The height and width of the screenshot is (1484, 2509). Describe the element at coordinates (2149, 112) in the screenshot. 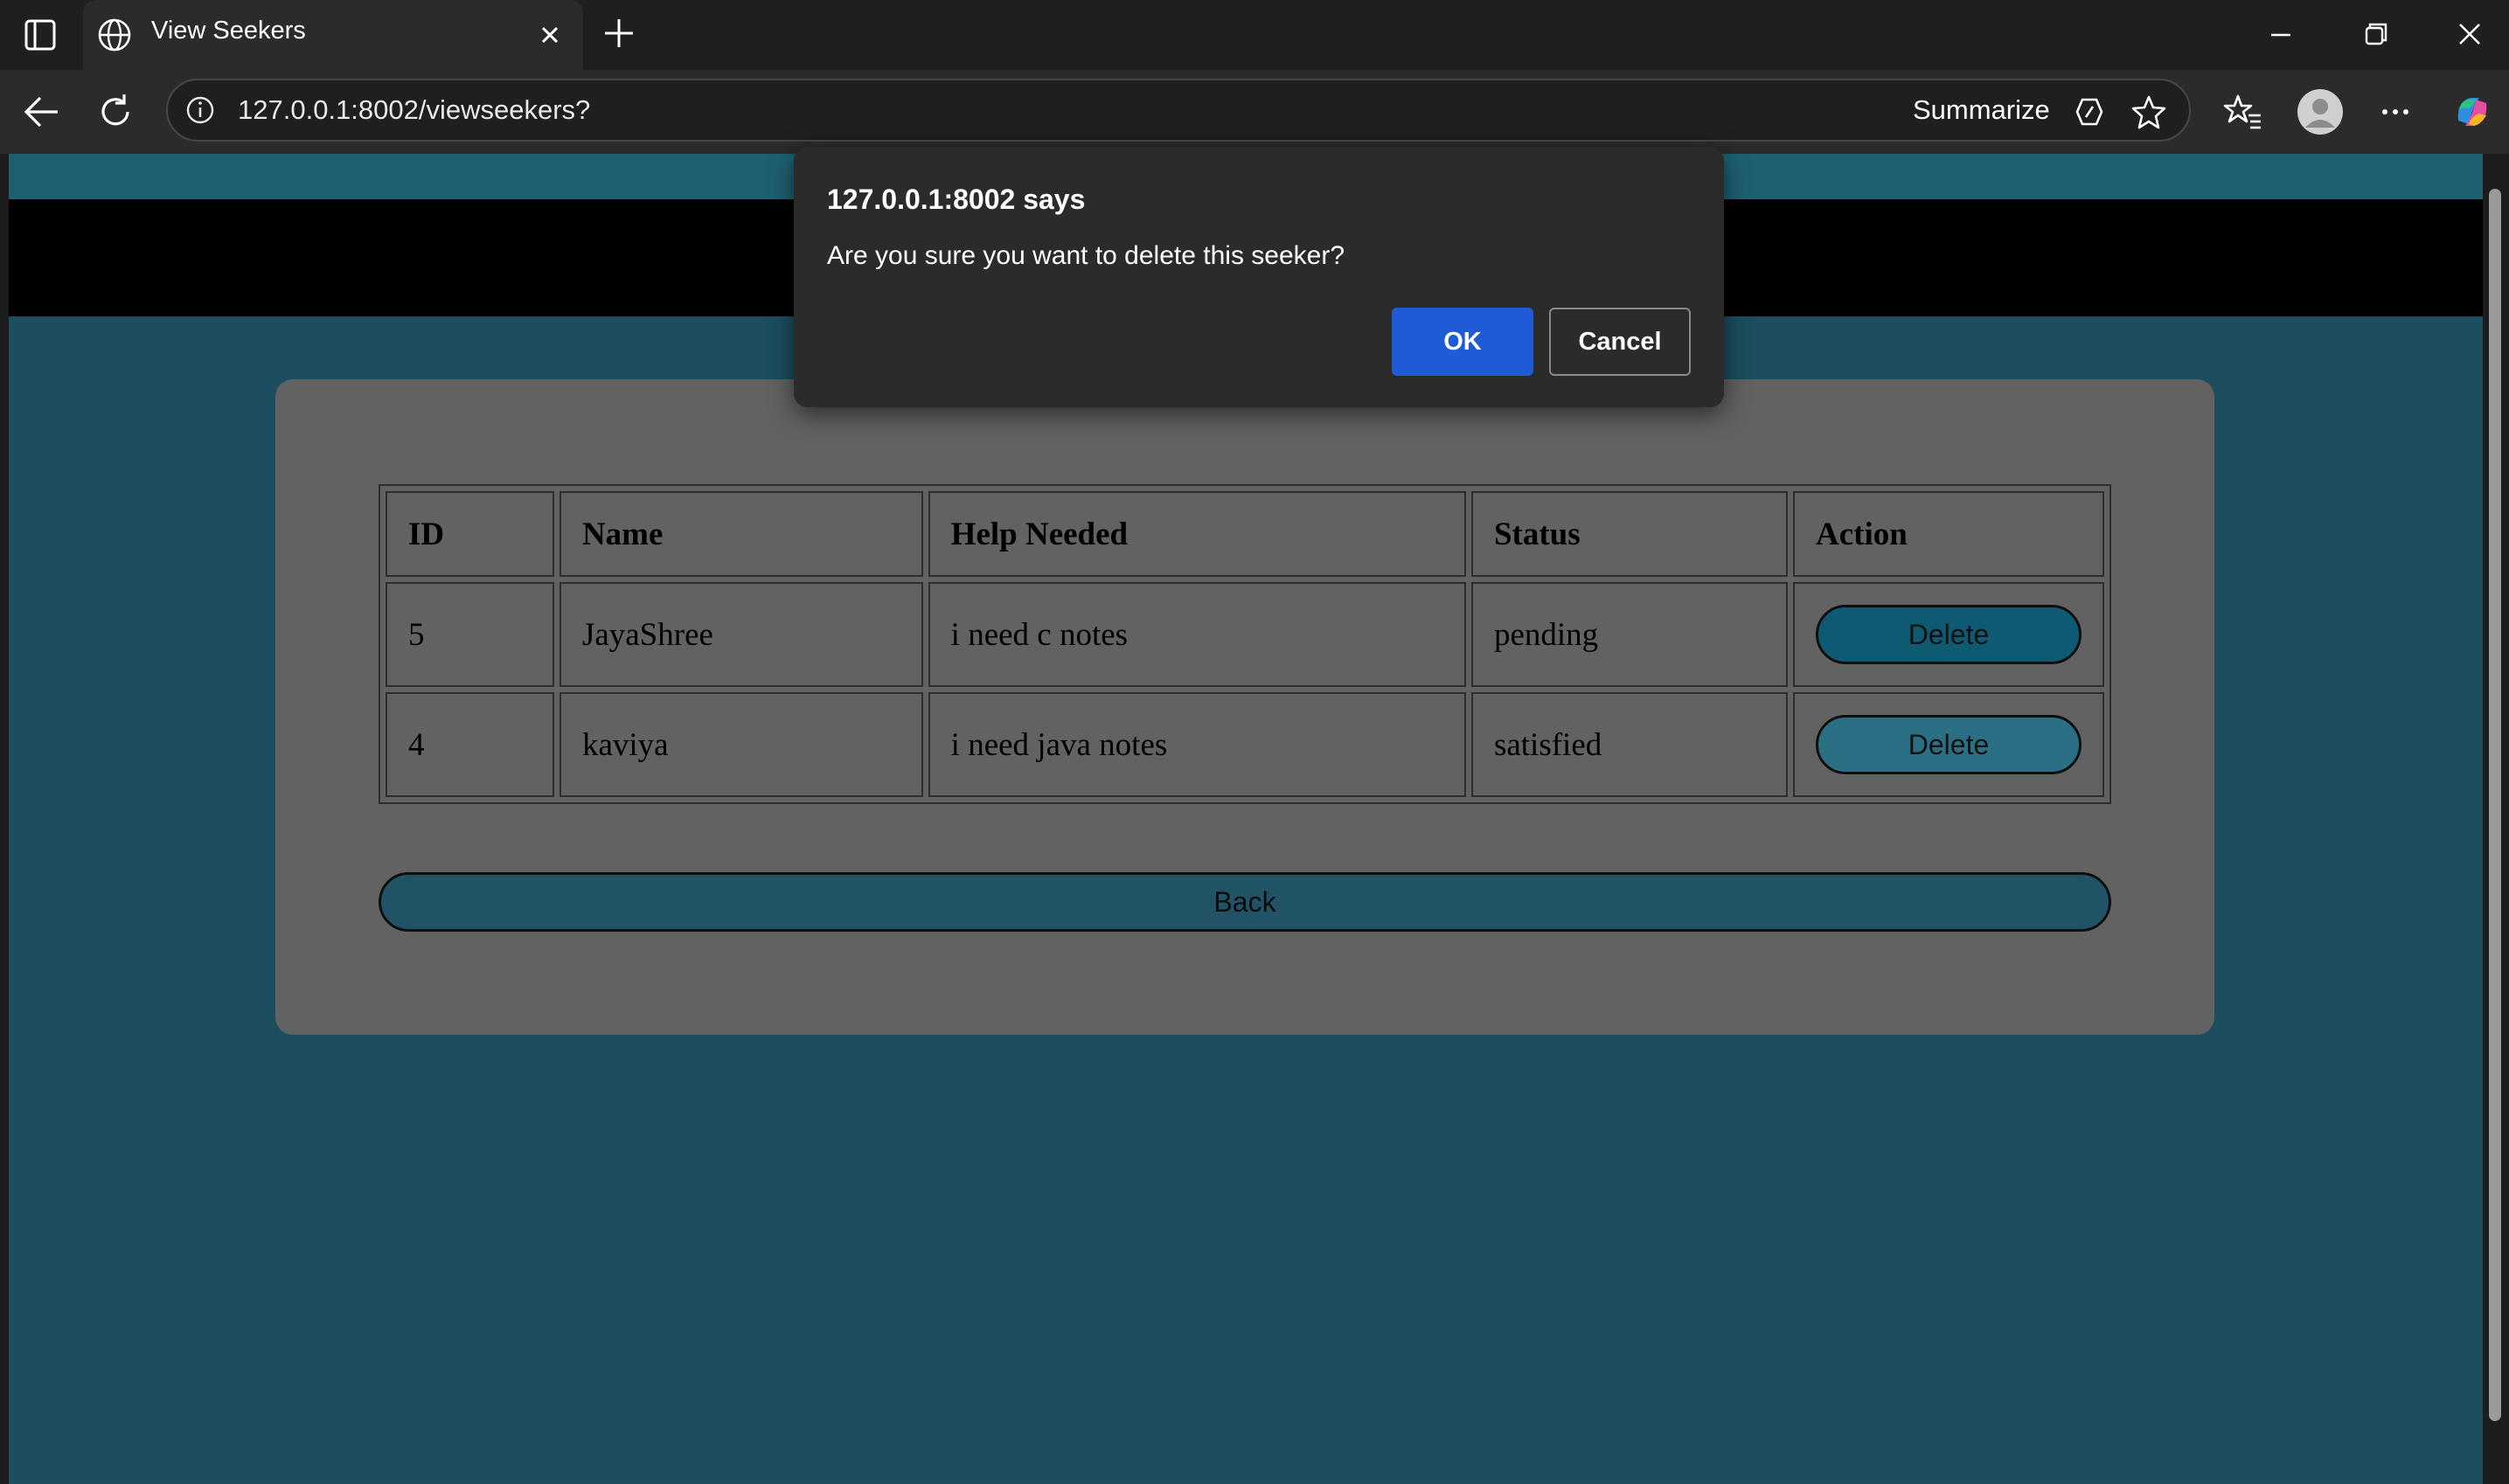

I see `star-icon` at that location.